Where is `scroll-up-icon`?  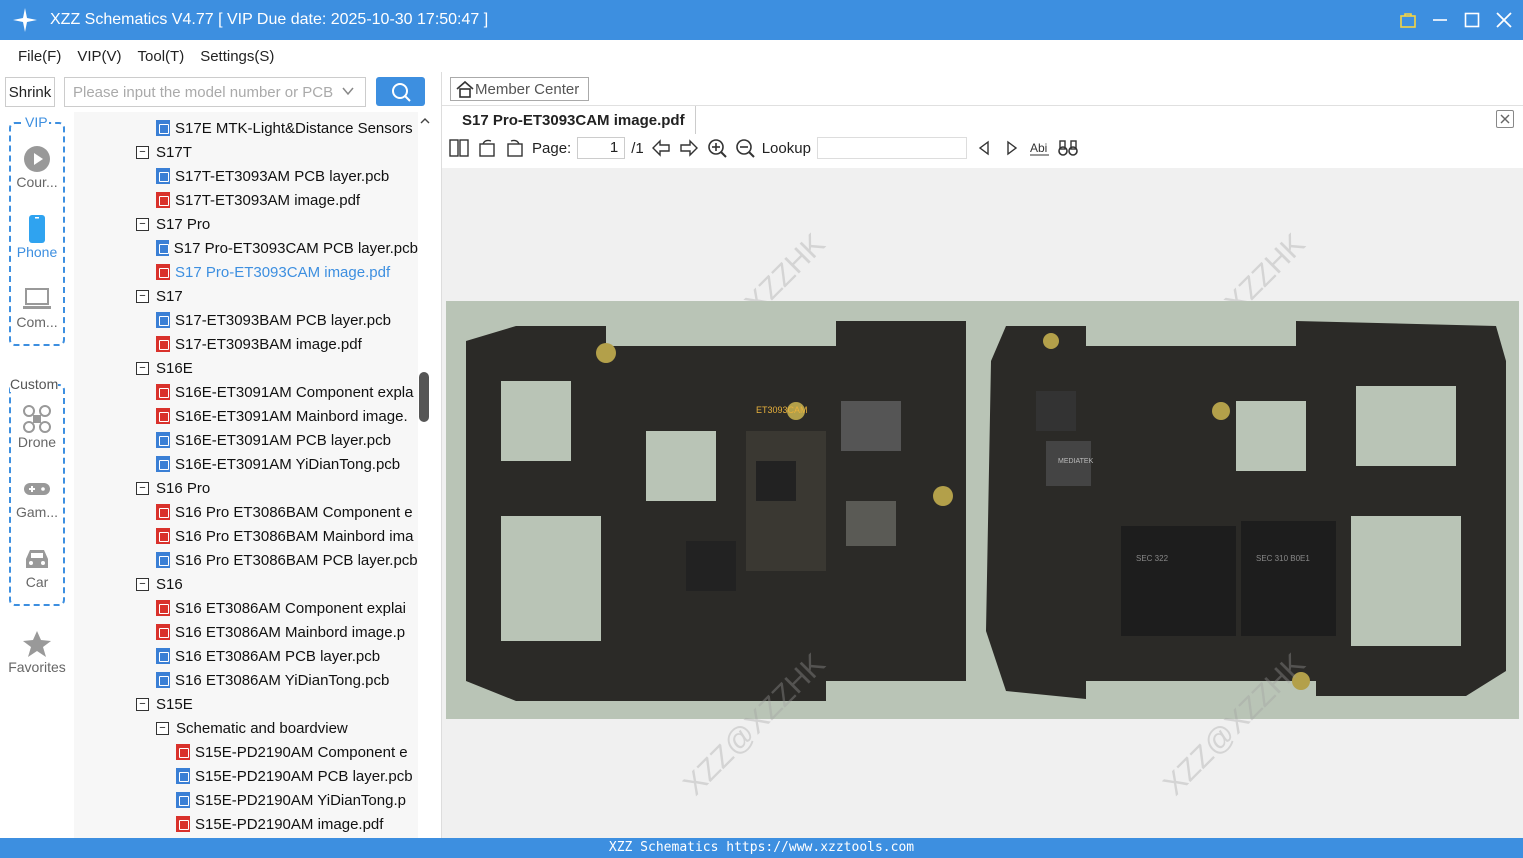
scroll-up-icon is located at coordinates (425, 121).